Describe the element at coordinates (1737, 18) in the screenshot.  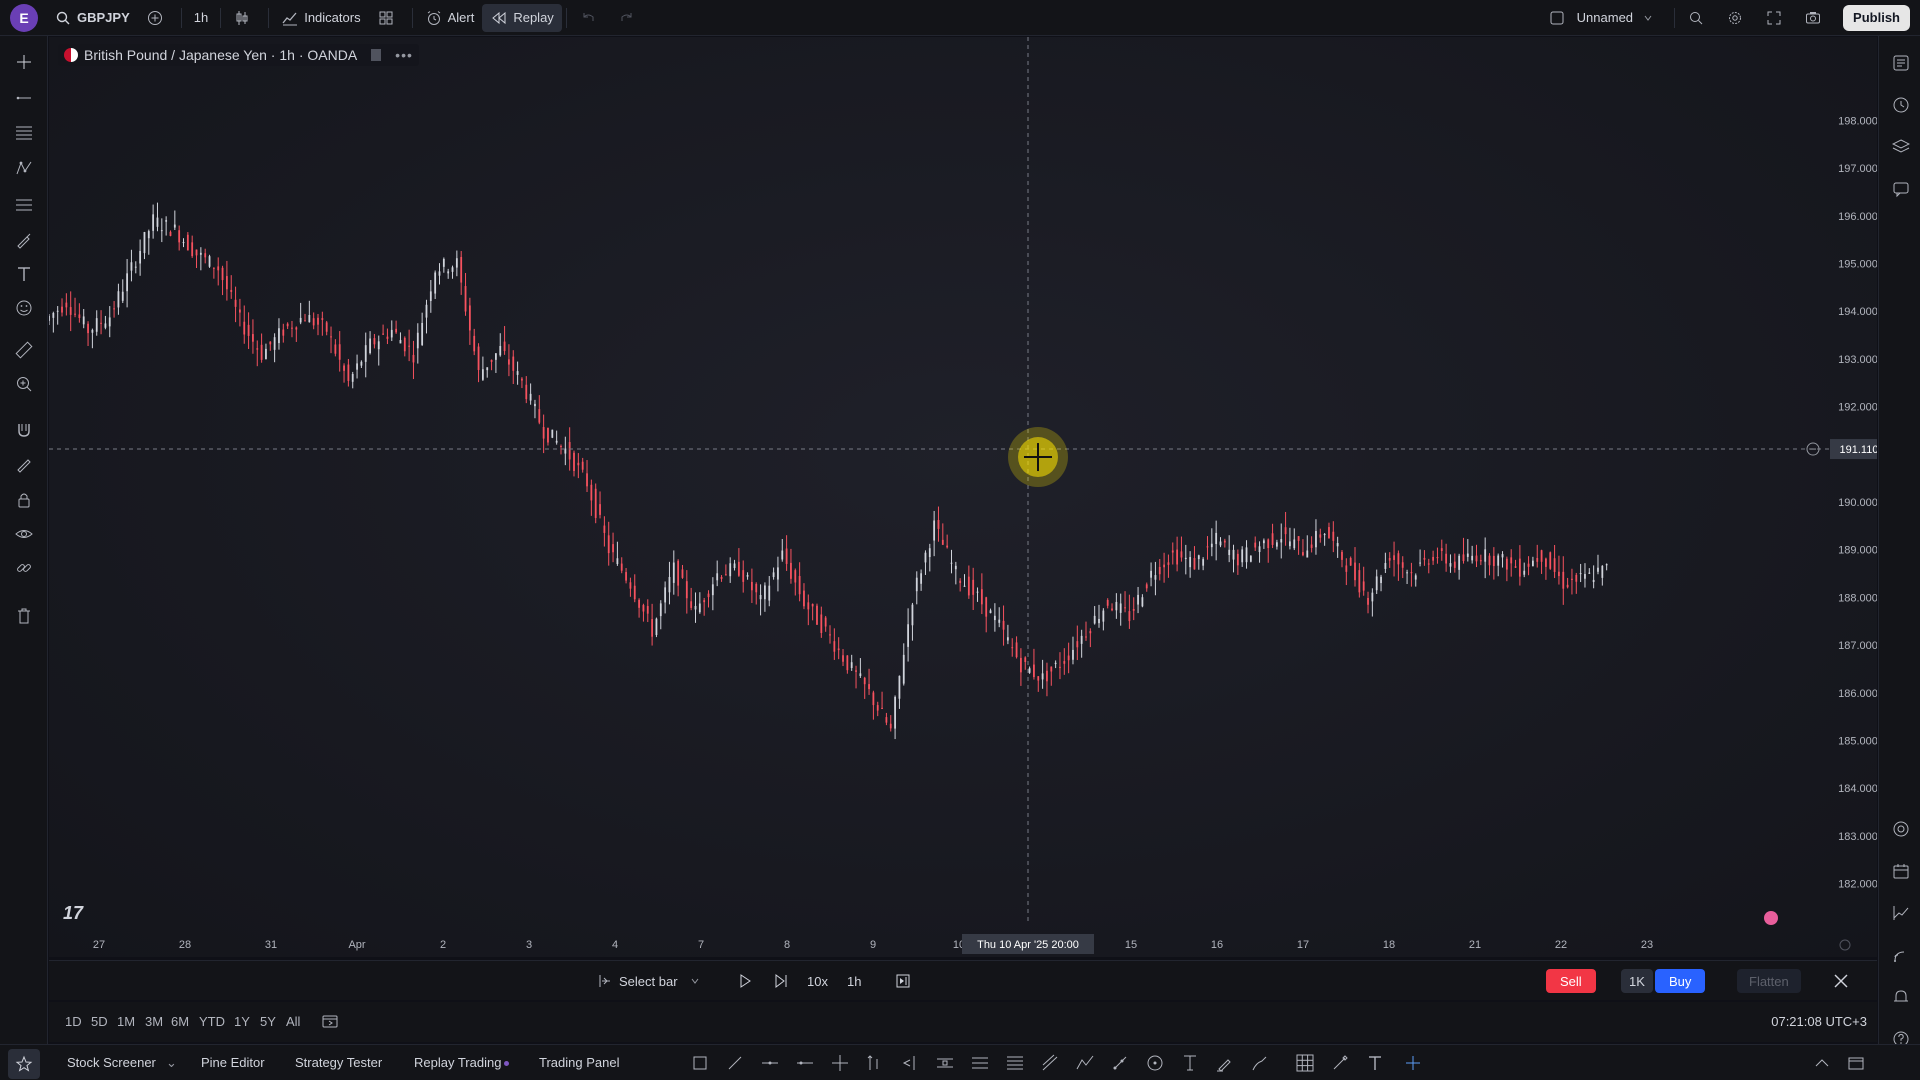
I see `settings-button` at that location.